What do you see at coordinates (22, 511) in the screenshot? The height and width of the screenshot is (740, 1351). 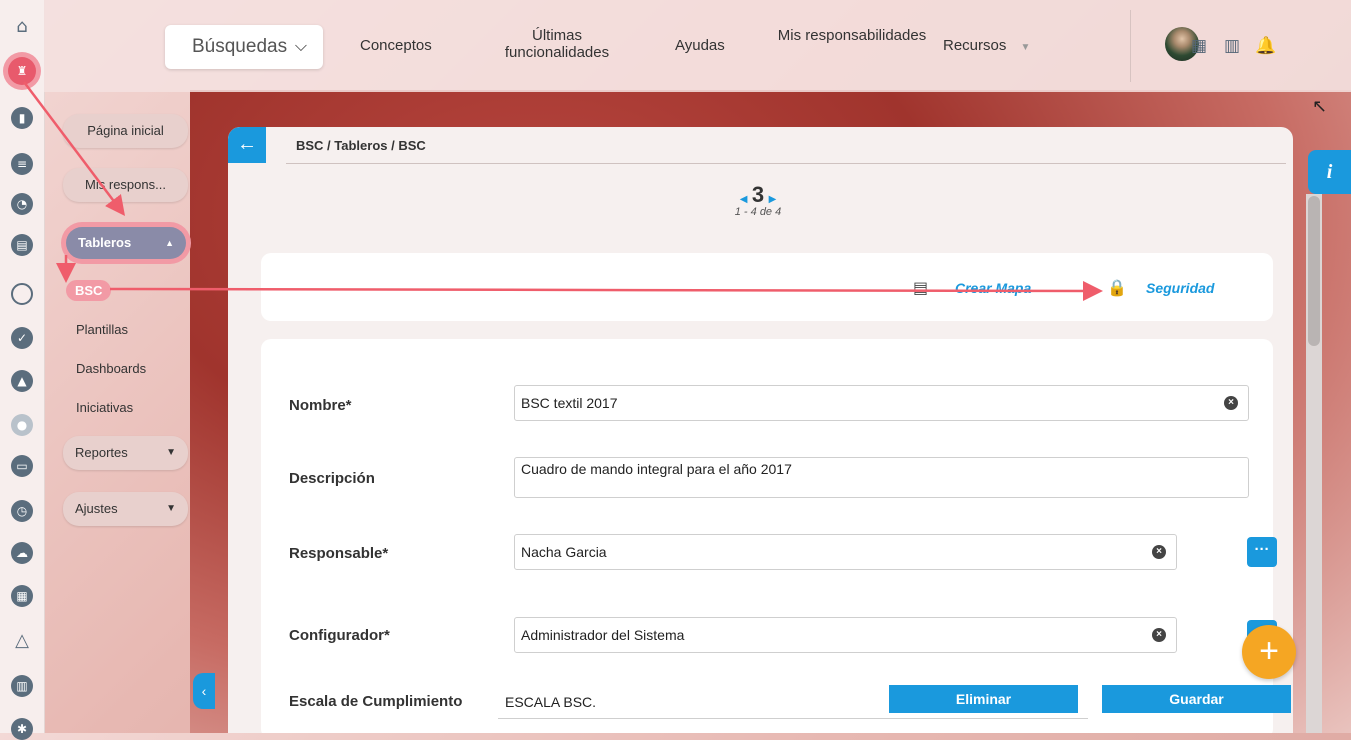 I see `clock-icon: ◷` at bounding box center [22, 511].